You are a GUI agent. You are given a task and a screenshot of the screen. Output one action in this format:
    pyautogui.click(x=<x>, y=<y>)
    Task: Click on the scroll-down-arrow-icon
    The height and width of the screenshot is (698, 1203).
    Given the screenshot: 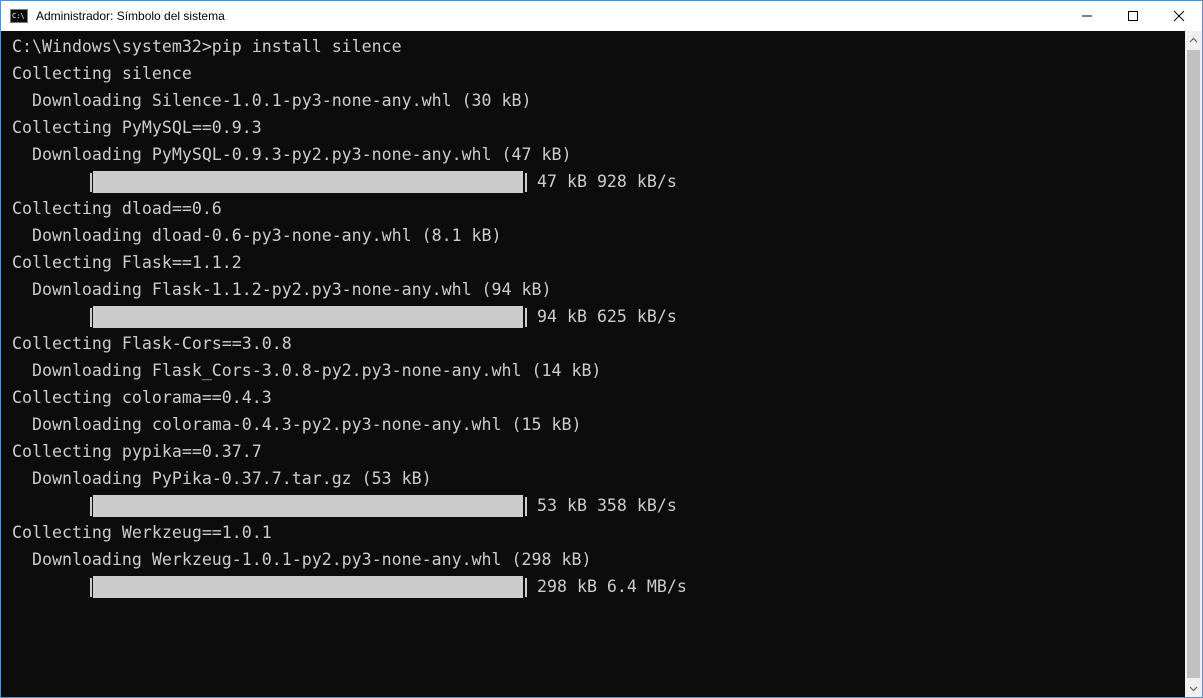 What is the action you would take?
    pyautogui.click(x=1193, y=688)
    